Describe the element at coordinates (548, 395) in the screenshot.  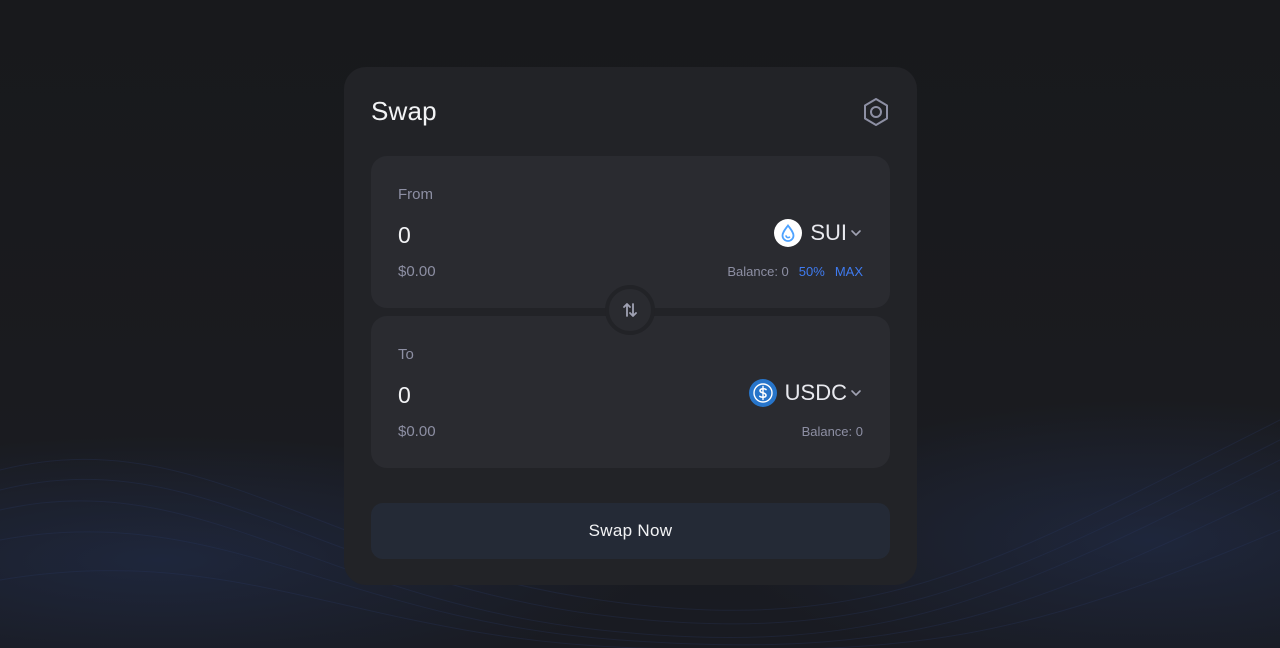
I see `to-amount-input` at that location.